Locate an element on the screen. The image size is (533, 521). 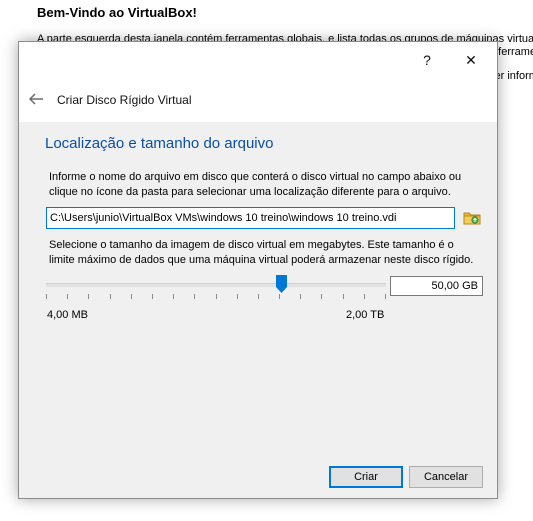
choose-folder-button is located at coordinates (472, 218).